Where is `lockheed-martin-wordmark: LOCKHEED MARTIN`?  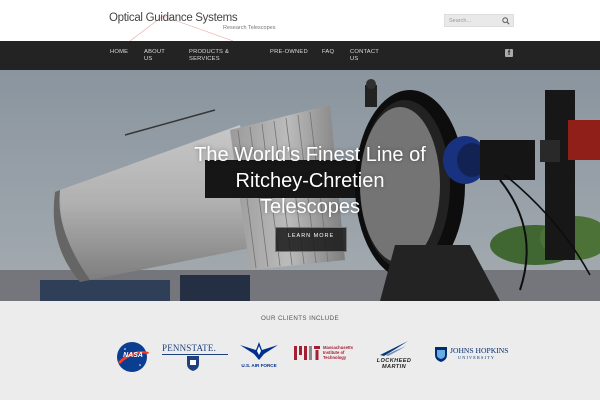
lockheed-martin-wordmark: LOCKHEED MARTIN is located at coordinates (394, 364).